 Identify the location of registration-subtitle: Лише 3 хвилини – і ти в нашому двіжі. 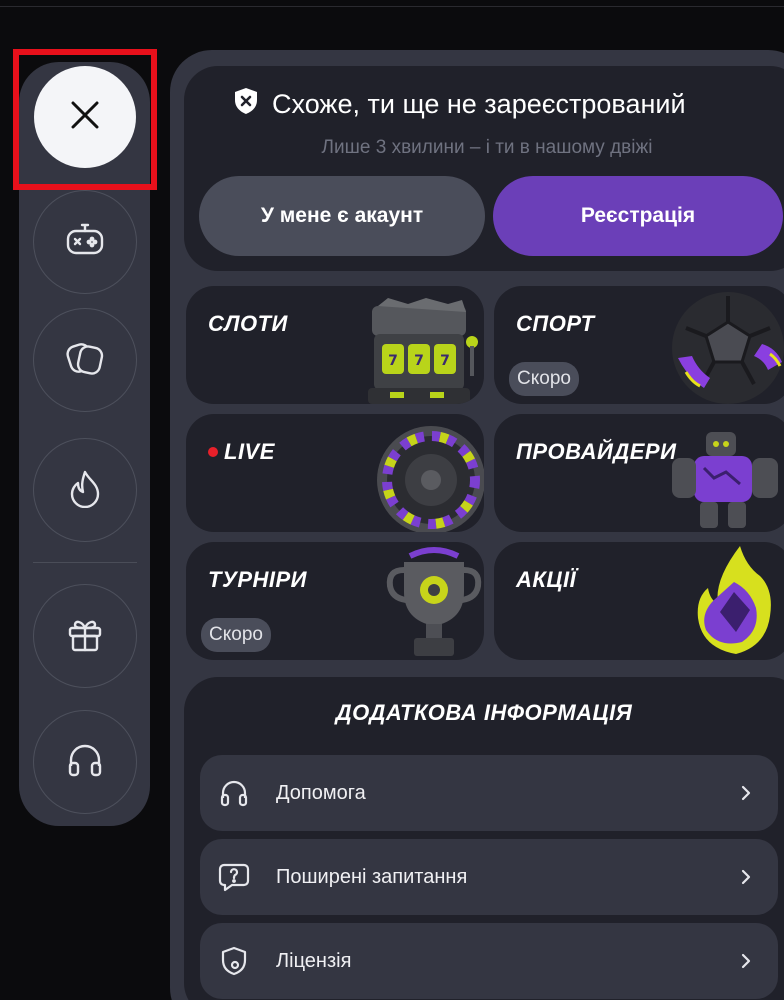
(487, 147).